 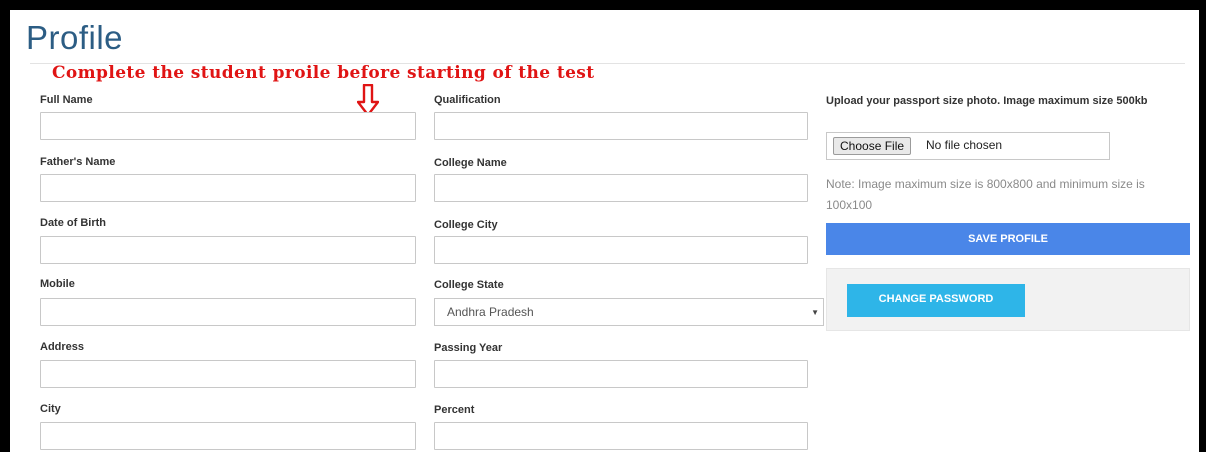 I want to click on college-name-label: College Name, so click(x=470, y=163).